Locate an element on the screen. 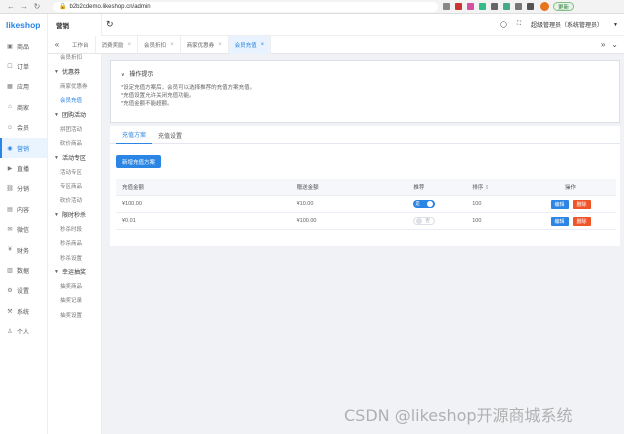 This screenshot has height=434, width=624. sidebar-item-personal: ♙ 个人 is located at coordinates (23, 331).